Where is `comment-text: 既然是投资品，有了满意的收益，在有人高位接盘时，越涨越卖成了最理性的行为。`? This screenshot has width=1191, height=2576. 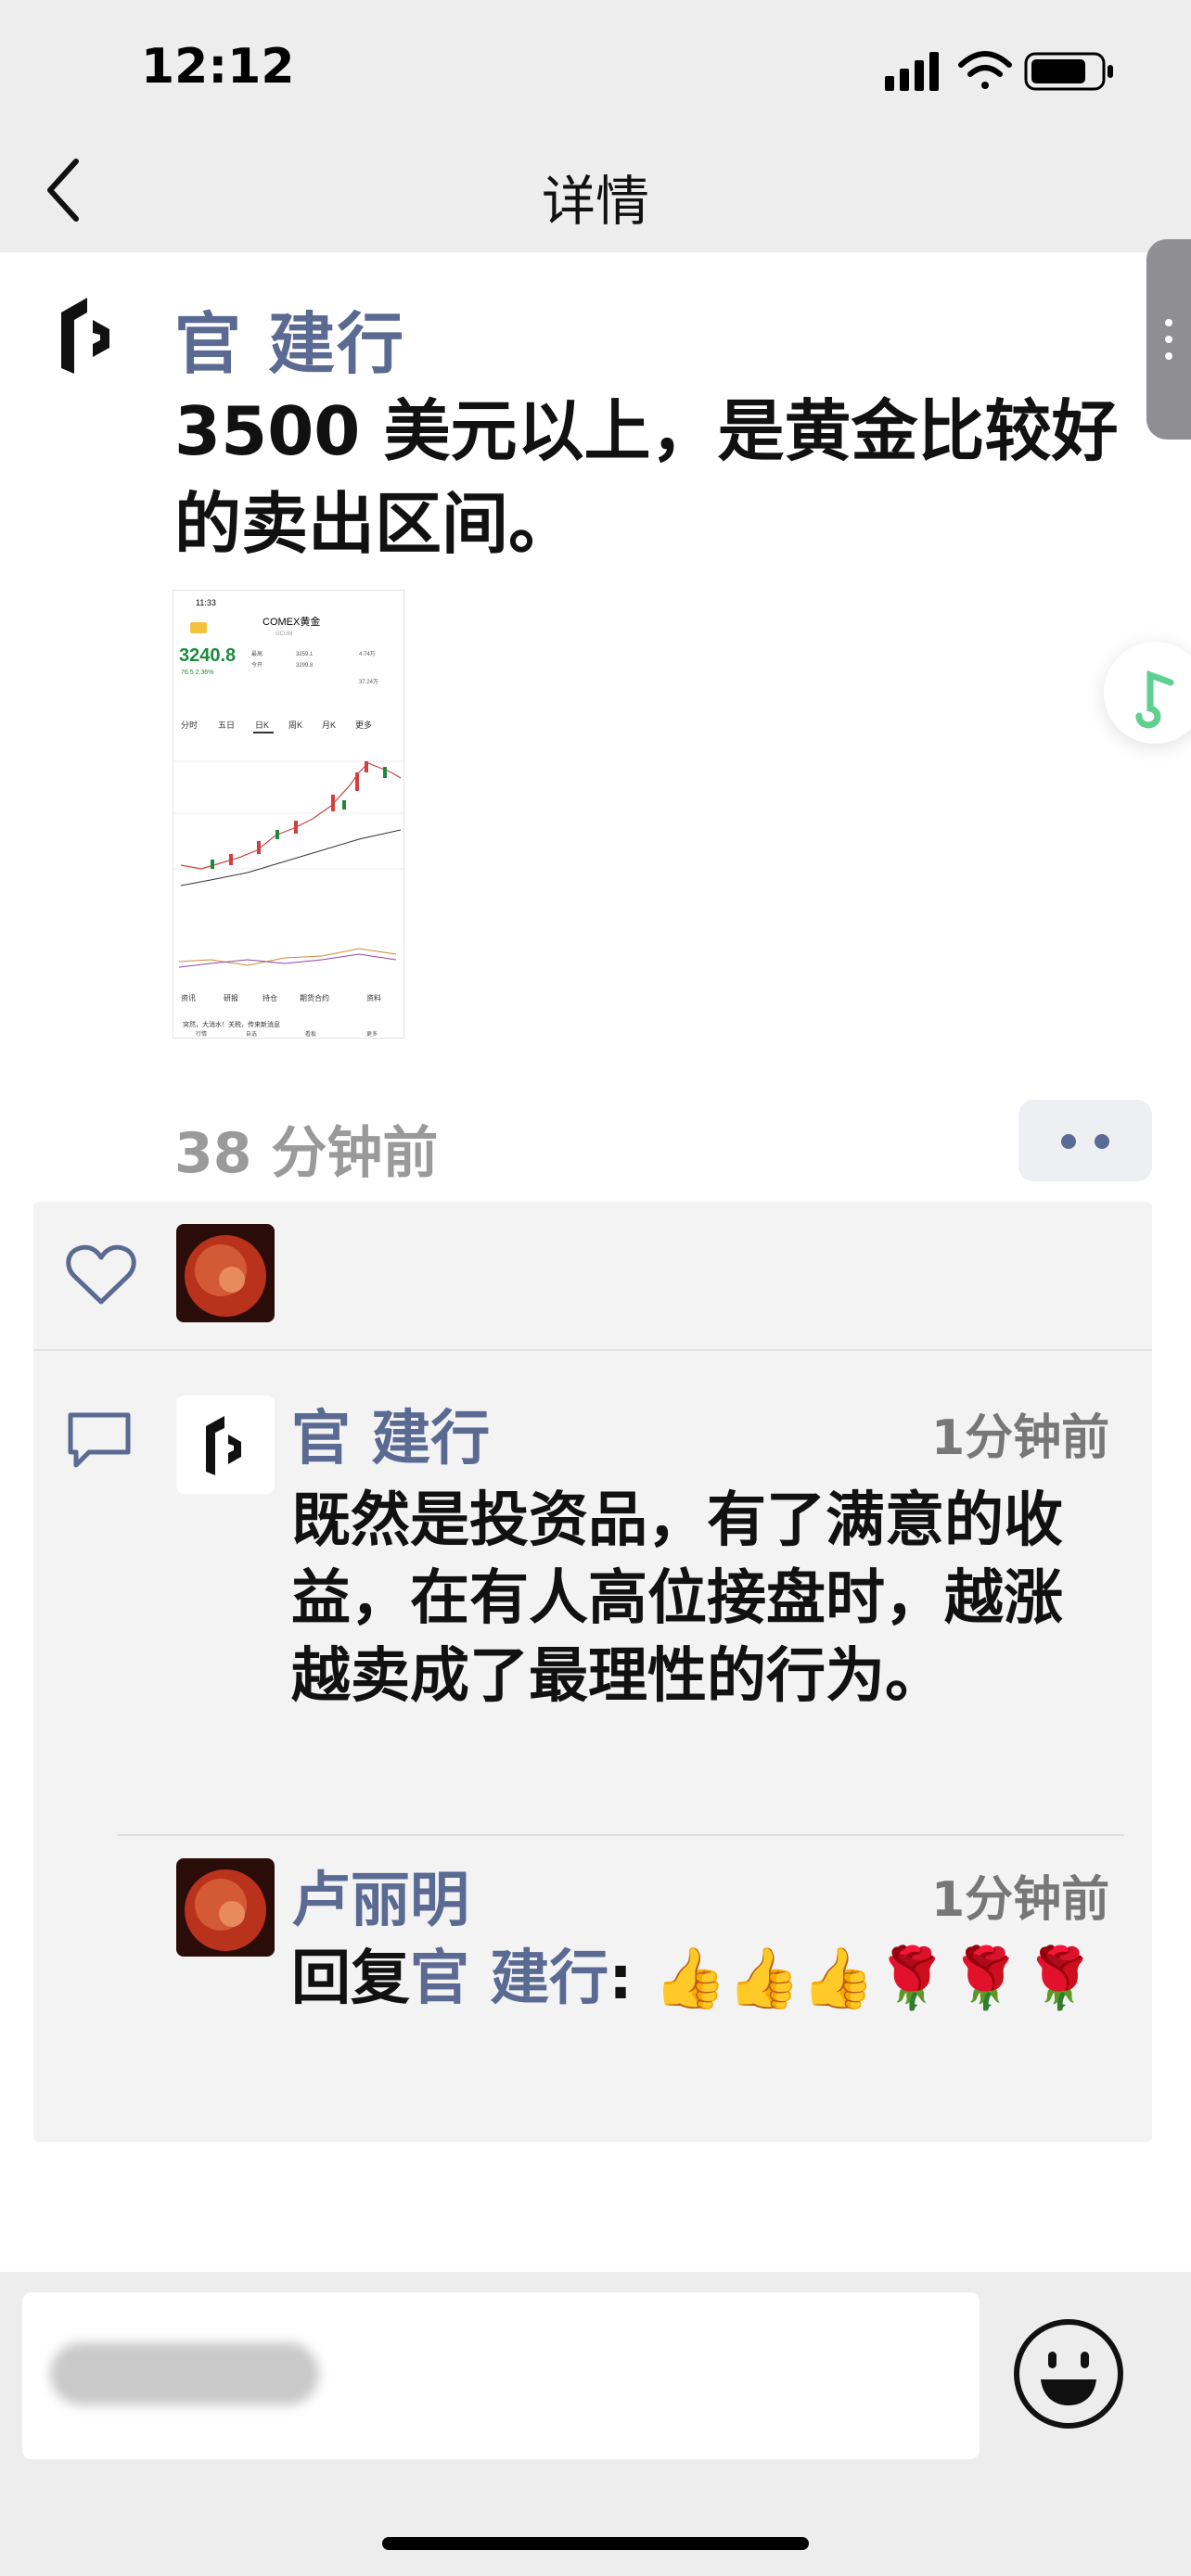 comment-text: 既然是投资品，有了满意的收益，在有人高位接盘时，越涨越卖成了最理性的行为。 is located at coordinates (677, 1599).